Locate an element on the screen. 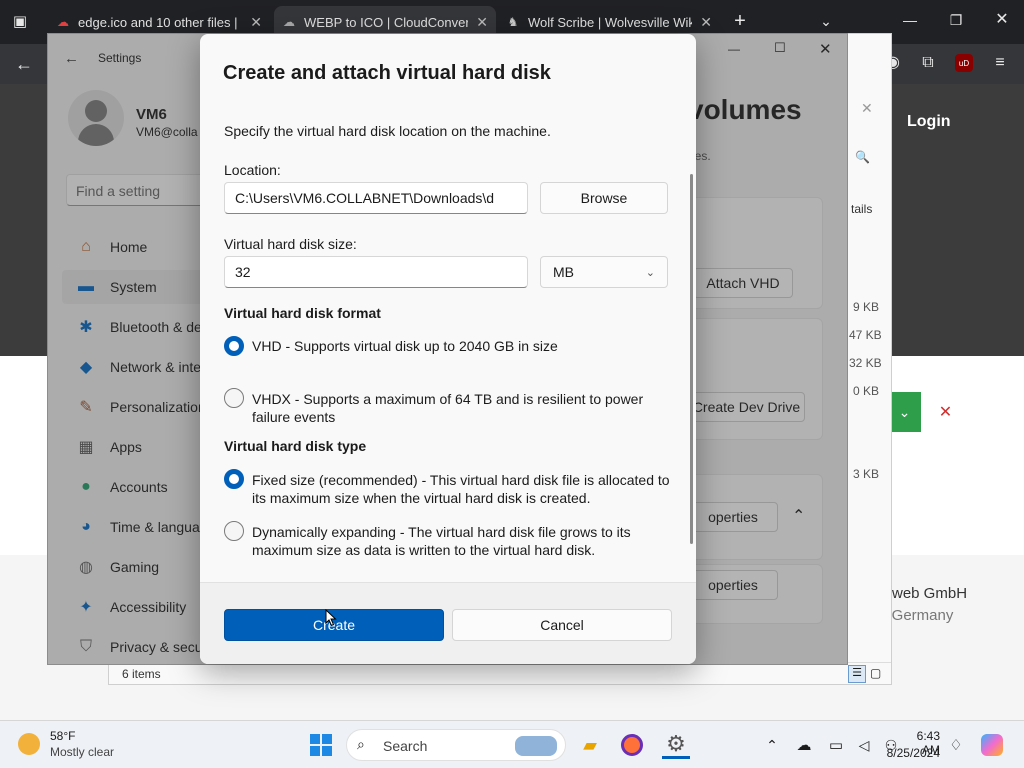  format-heading: Virtual hard disk format is located at coordinates (302, 313).